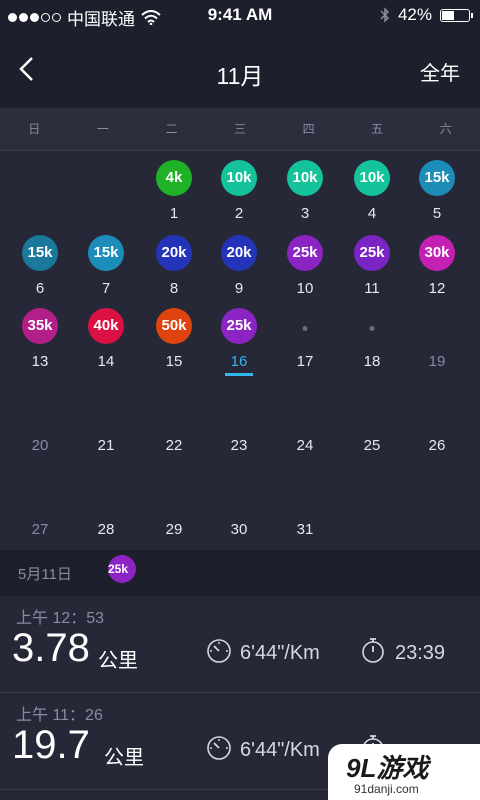 This screenshot has height=800, width=480. Describe the element at coordinates (174, 418) in the screenshot. I see `calendar-day: 22` at that location.